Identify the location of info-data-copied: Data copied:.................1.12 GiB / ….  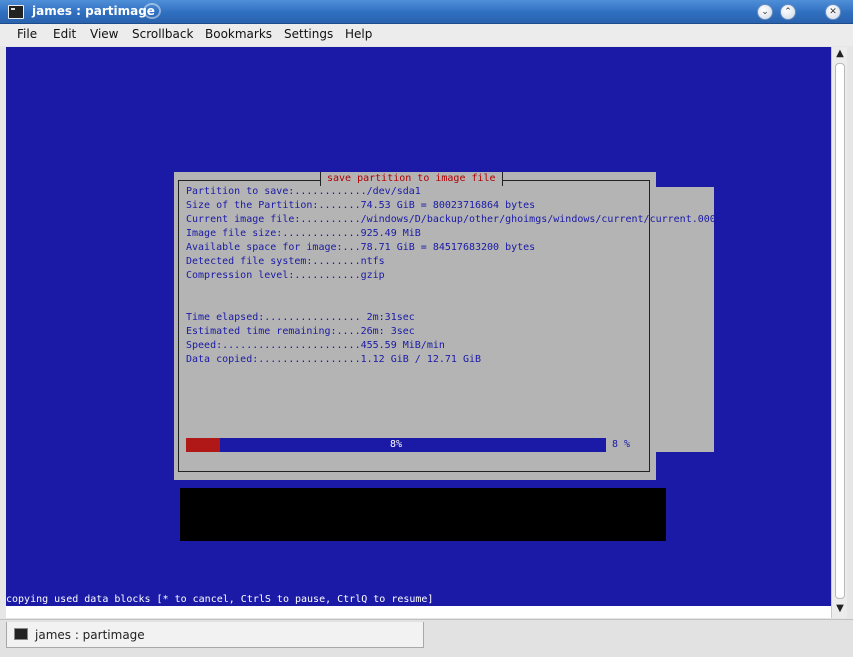
(334, 359).